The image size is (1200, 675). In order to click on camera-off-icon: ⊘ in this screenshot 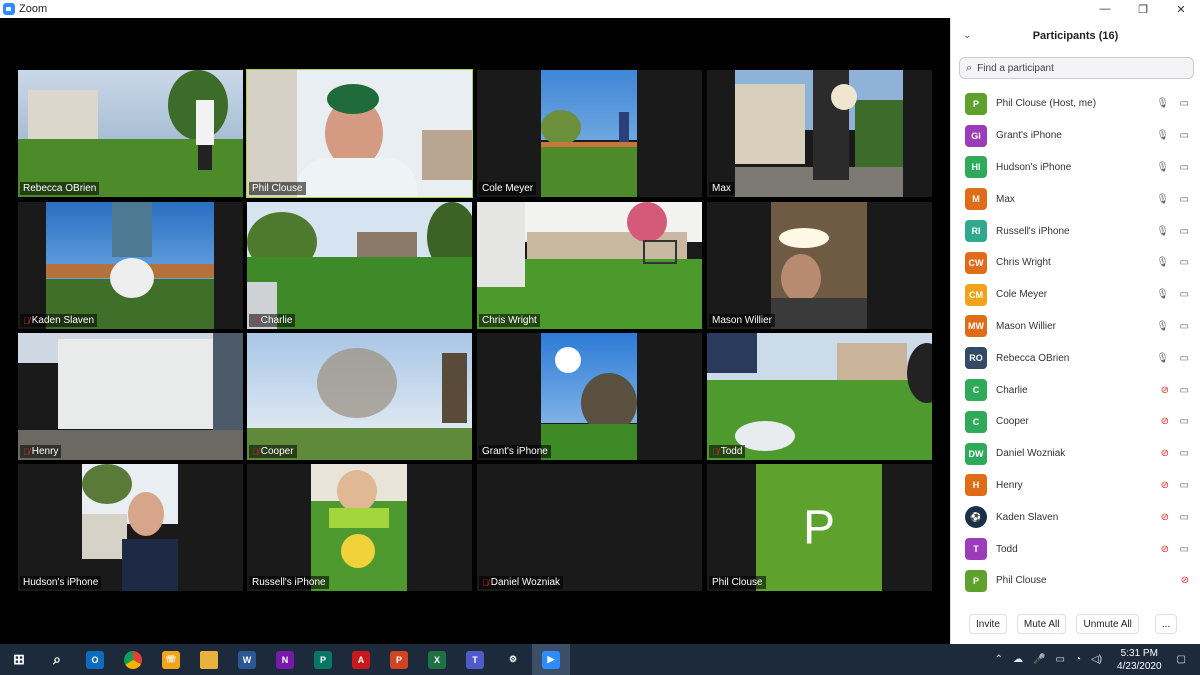, I will do `click(1185, 580)`.